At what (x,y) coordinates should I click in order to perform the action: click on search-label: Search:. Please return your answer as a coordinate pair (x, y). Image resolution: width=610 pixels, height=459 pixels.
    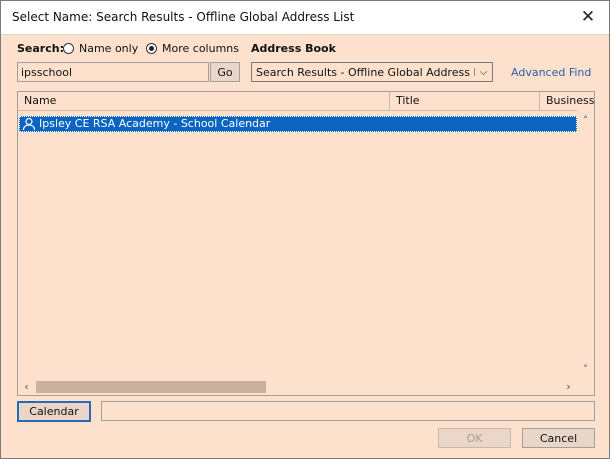
    Looking at the image, I should click on (40, 48).